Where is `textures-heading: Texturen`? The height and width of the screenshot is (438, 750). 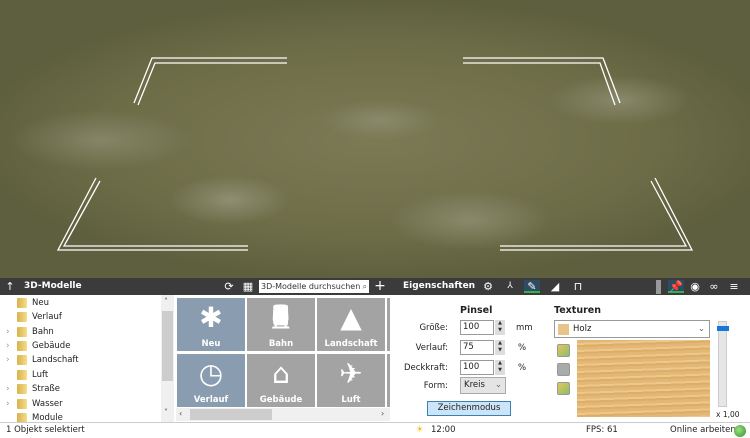
textures-heading: Texturen is located at coordinates (577, 310).